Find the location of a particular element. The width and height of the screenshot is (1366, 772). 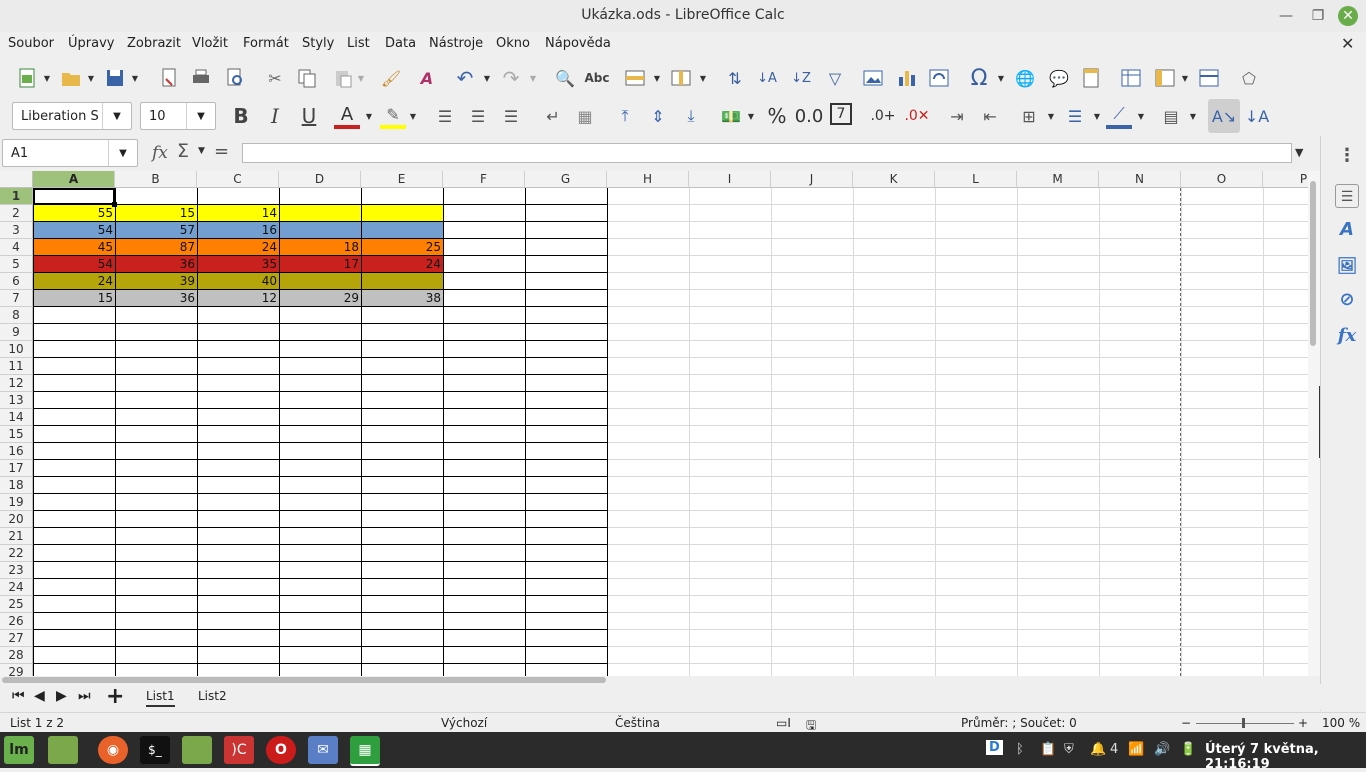

row-header: 2 is located at coordinates (16, 213).